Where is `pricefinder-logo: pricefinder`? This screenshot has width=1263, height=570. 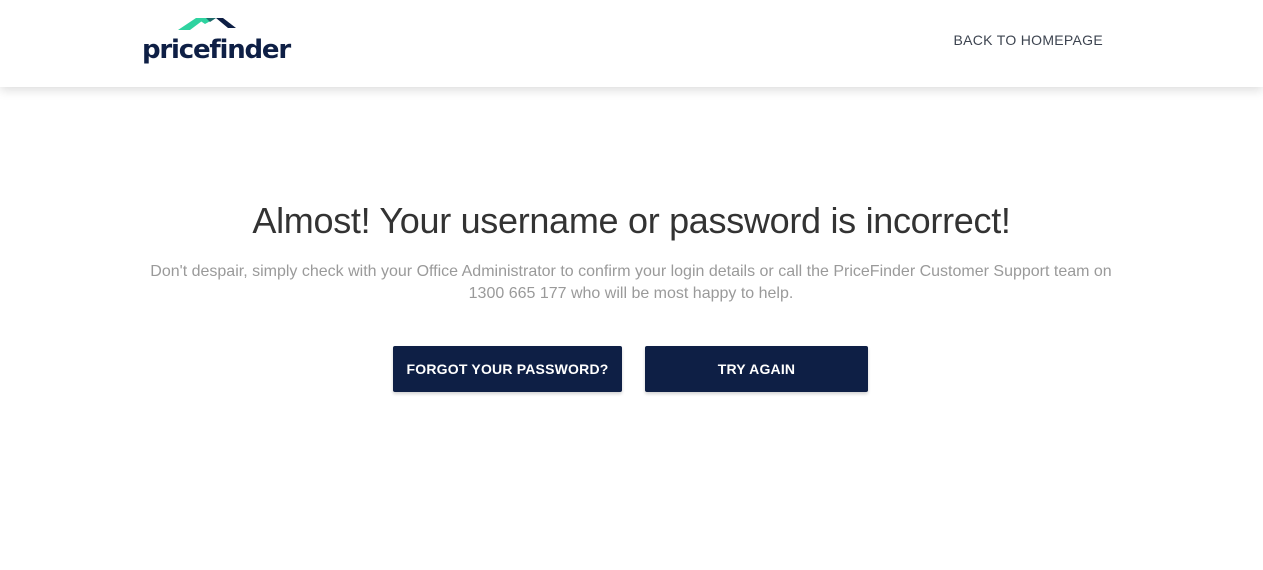 pricefinder-logo: pricefinder is located at coordinates (216, 43).